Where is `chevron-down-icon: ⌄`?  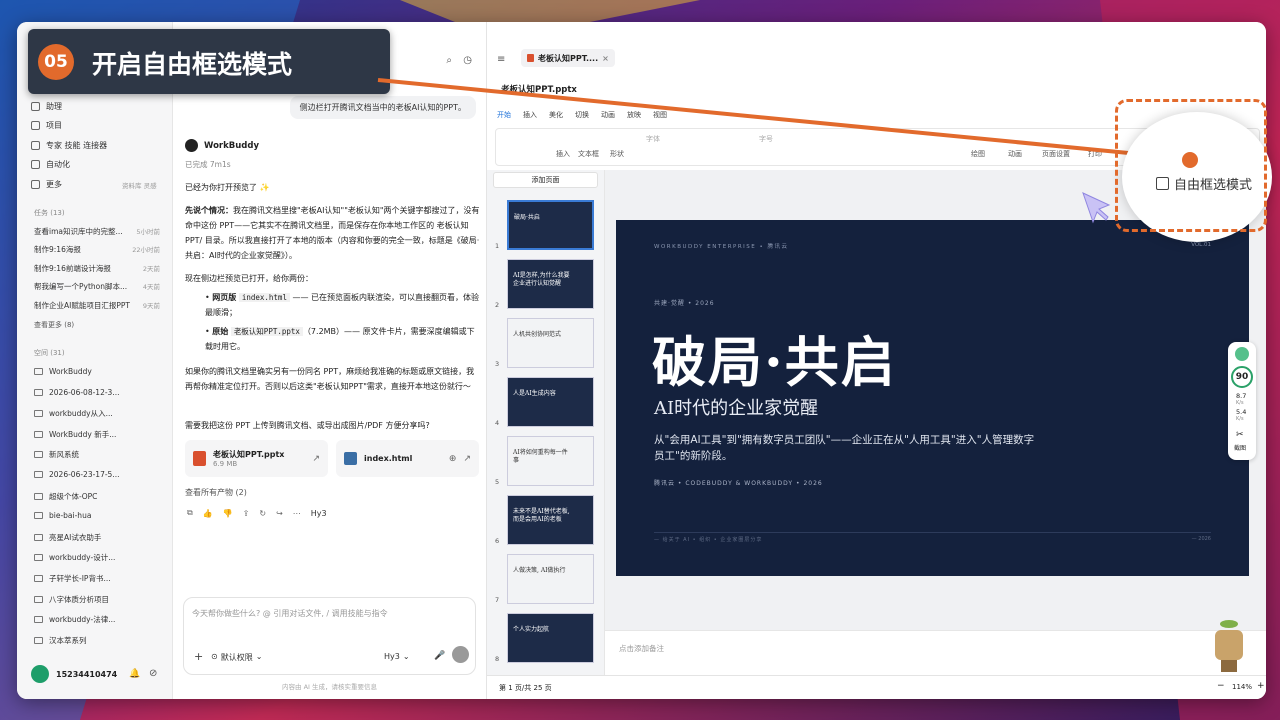 chevron-down-icon: ⌄ is located at coordinates (259, 656).